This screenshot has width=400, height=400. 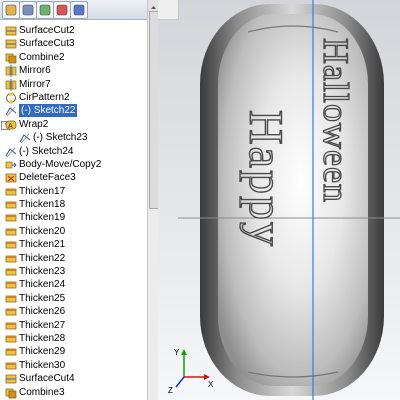 What do you see at coordinates (42, 218) in the screenshot?
I see `tree-item-label: Thicken19` at bounding box center [42, 218].